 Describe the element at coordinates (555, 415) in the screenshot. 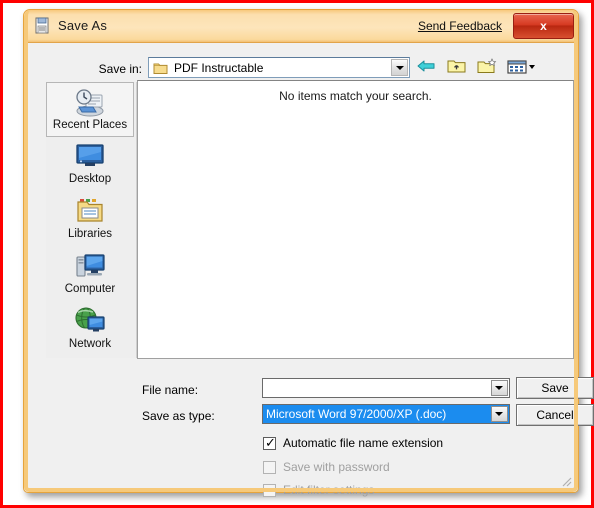

I see `cancel-button: Cancel` at that location.